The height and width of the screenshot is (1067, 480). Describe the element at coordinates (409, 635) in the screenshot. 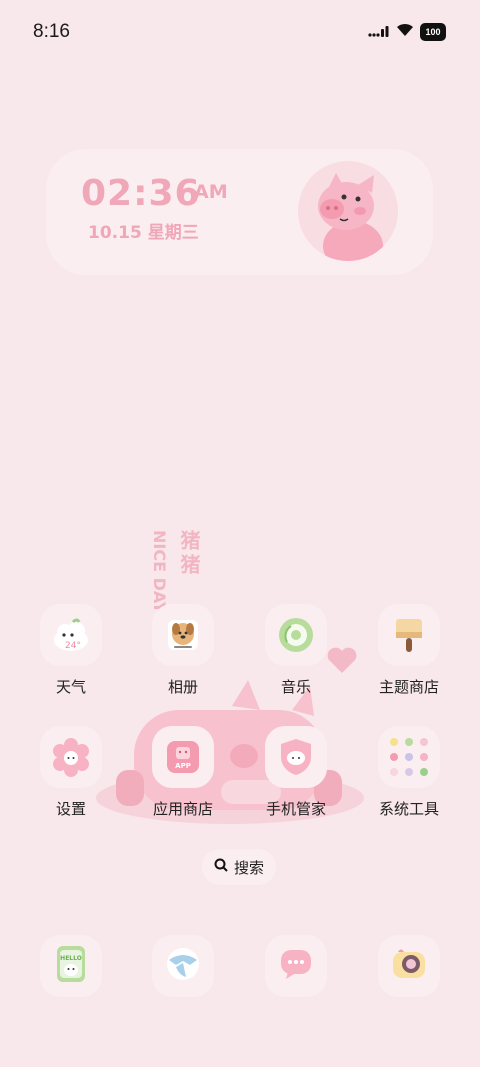

I see `theme-store-icon` at that location.